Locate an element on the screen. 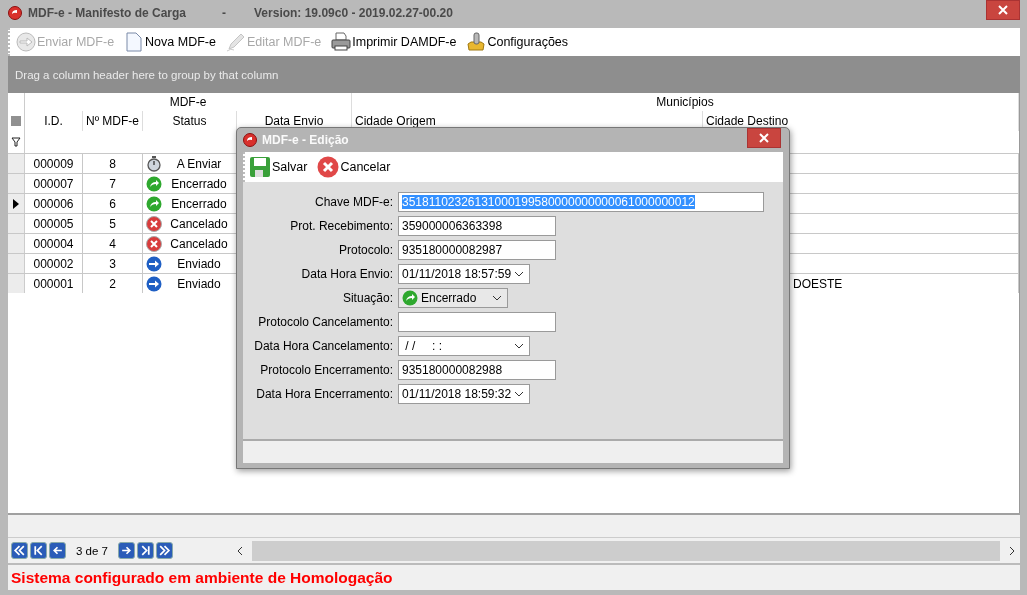  table-cell: 000006 is located at coordinates (53, 203).